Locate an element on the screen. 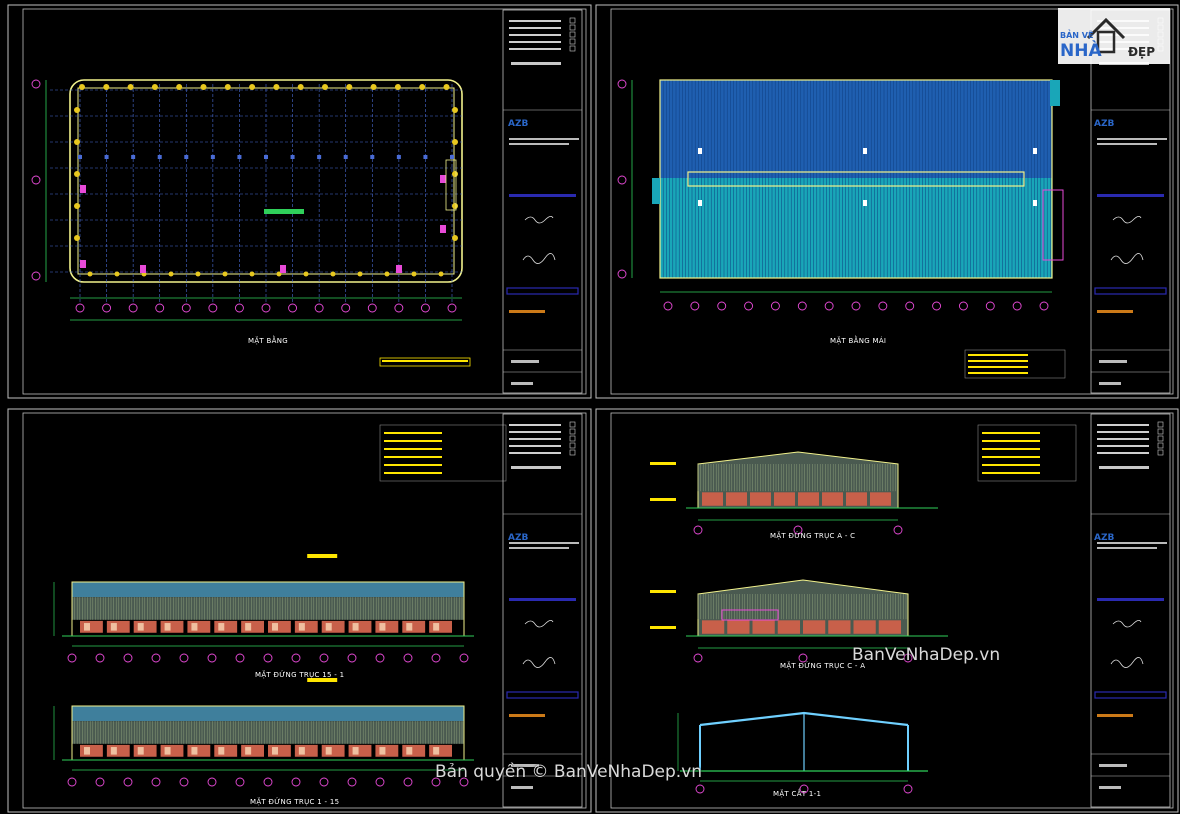  orange-bar is located at coordinates (1115, 311).